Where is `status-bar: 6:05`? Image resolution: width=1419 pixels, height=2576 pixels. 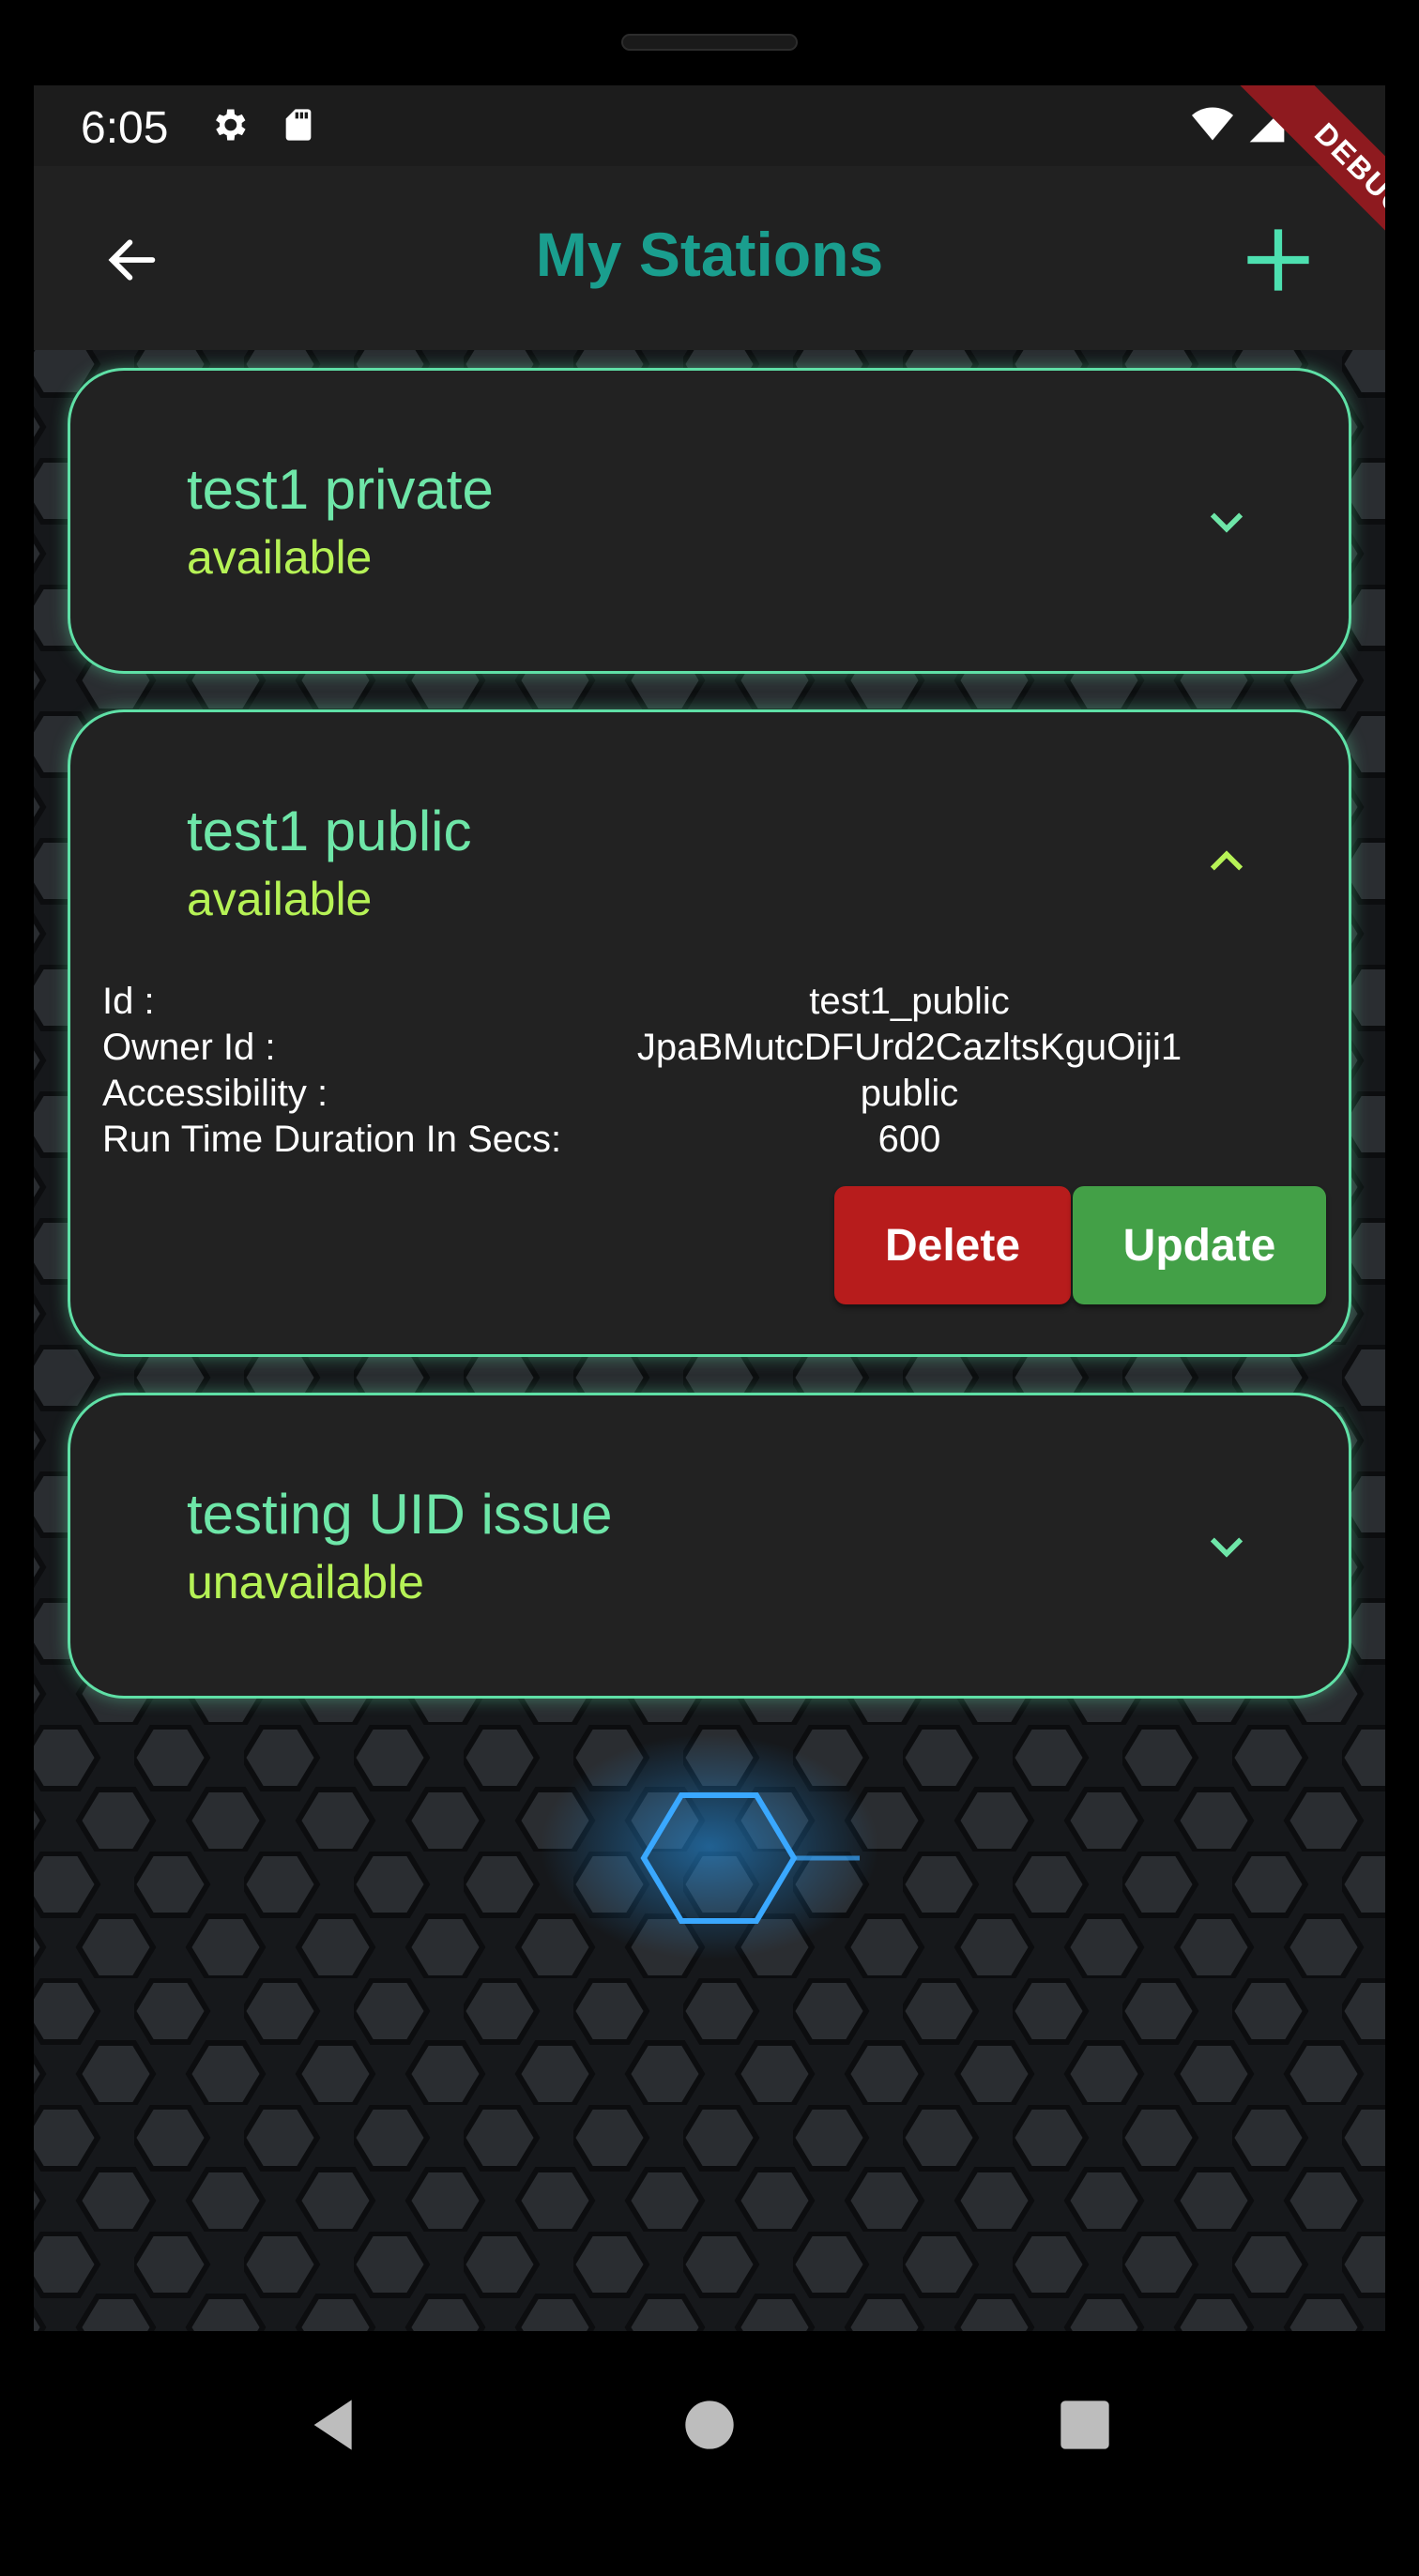
status-bar: 6:05 is located at coordinates (709, 125).